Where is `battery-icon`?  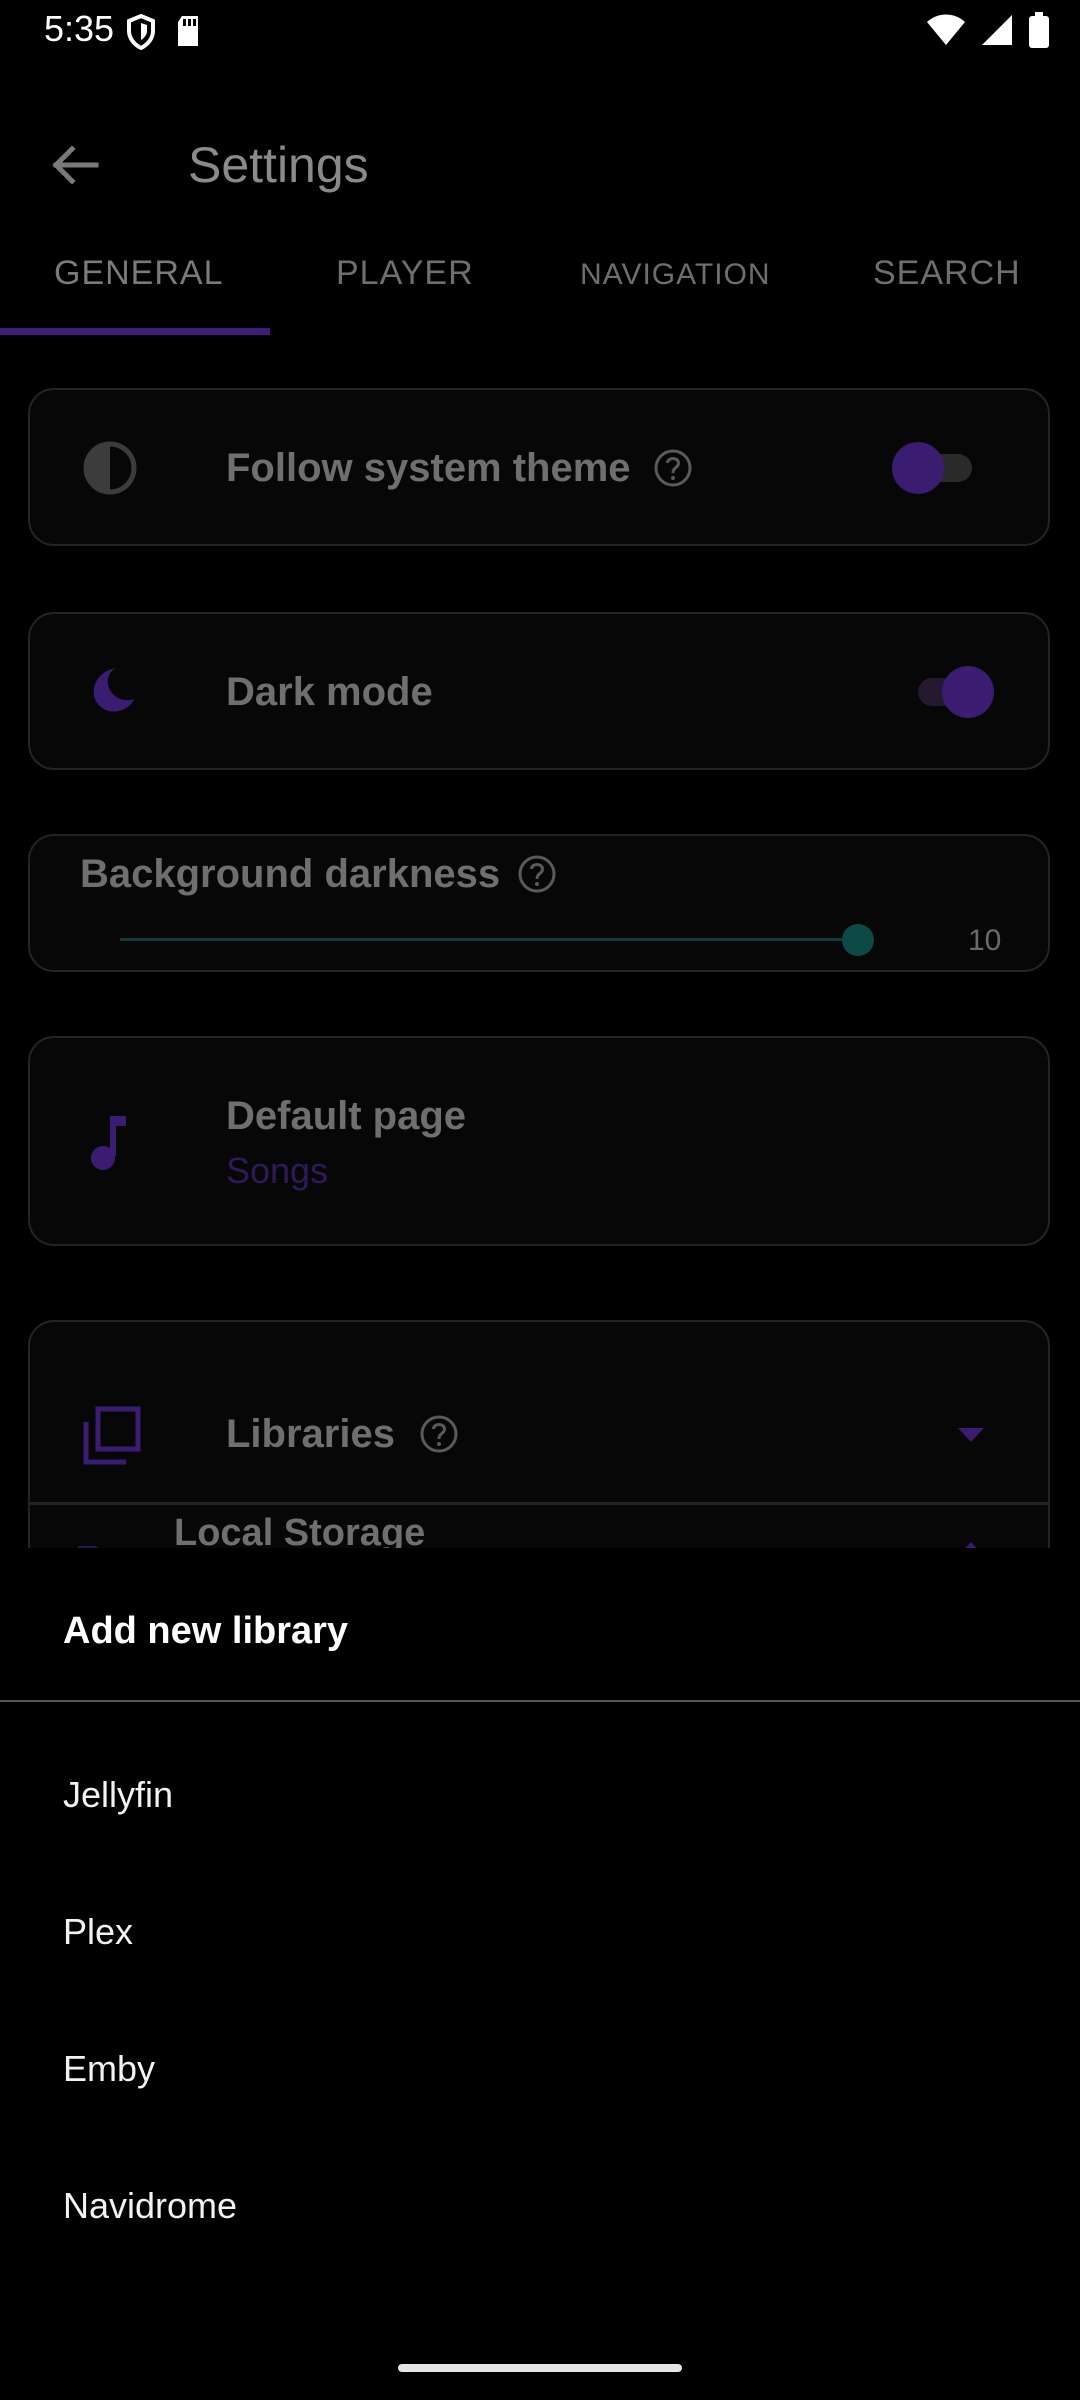 battery-icon is located at coordinates (1039, 30).